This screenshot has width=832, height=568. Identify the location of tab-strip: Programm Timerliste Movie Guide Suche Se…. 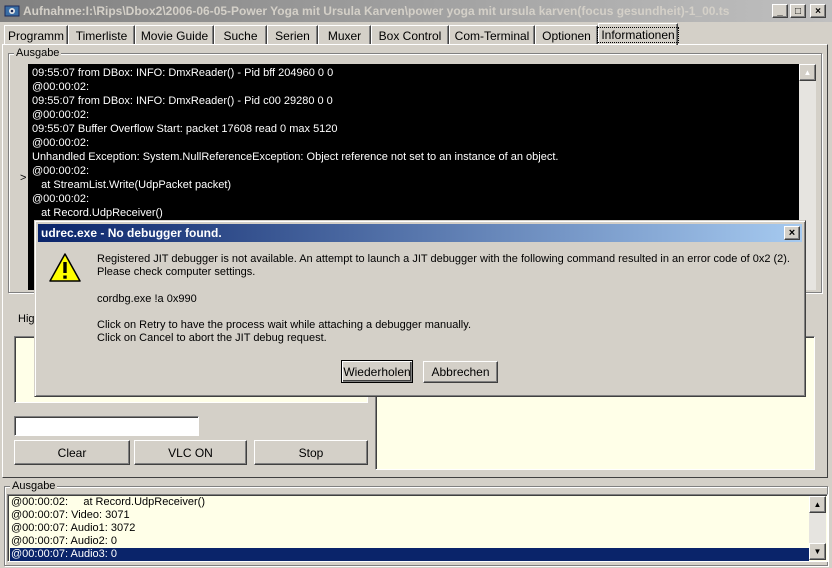
(341, 34).